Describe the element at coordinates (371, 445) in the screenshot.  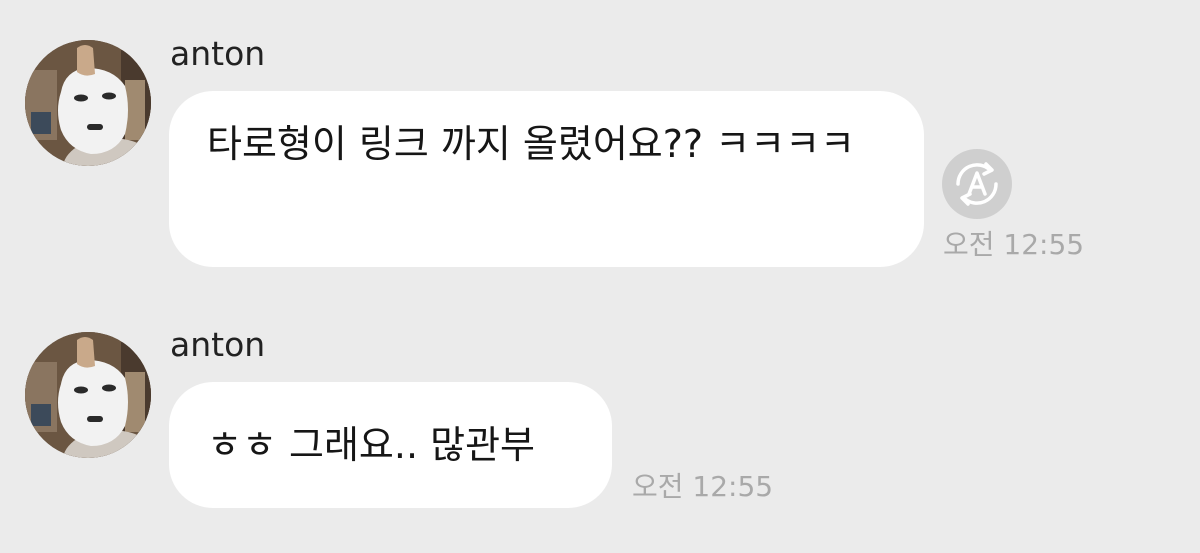
I see `message-text: ㅎㅎ 그래요.. 많관부` at that location.